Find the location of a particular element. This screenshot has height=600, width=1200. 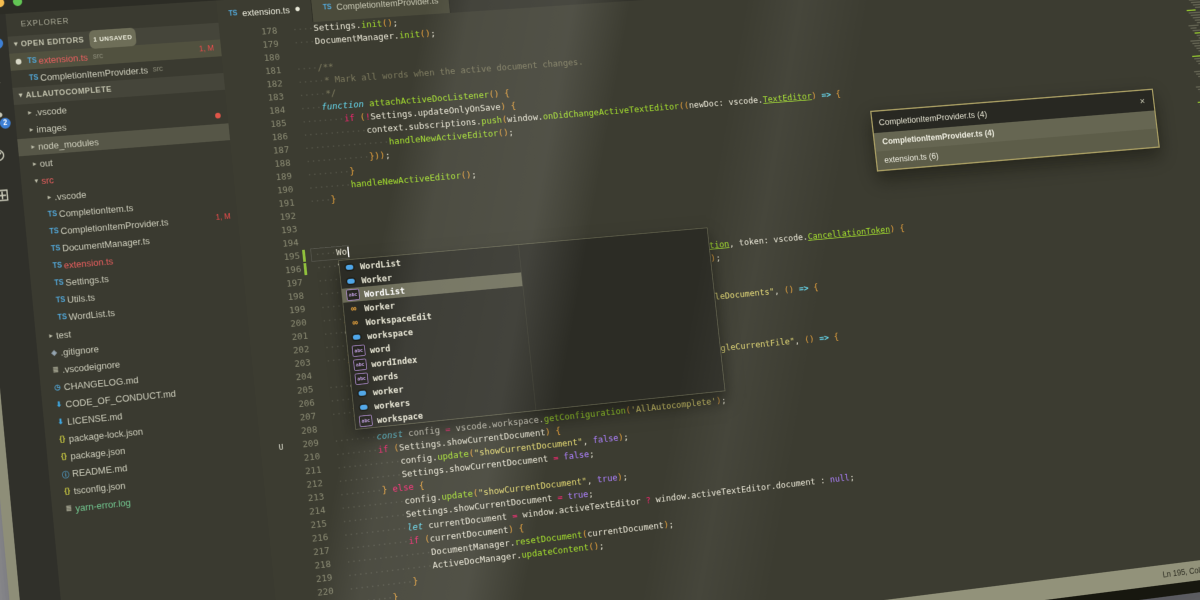

activity-badge: 2 is located at coordinates (6, 123).